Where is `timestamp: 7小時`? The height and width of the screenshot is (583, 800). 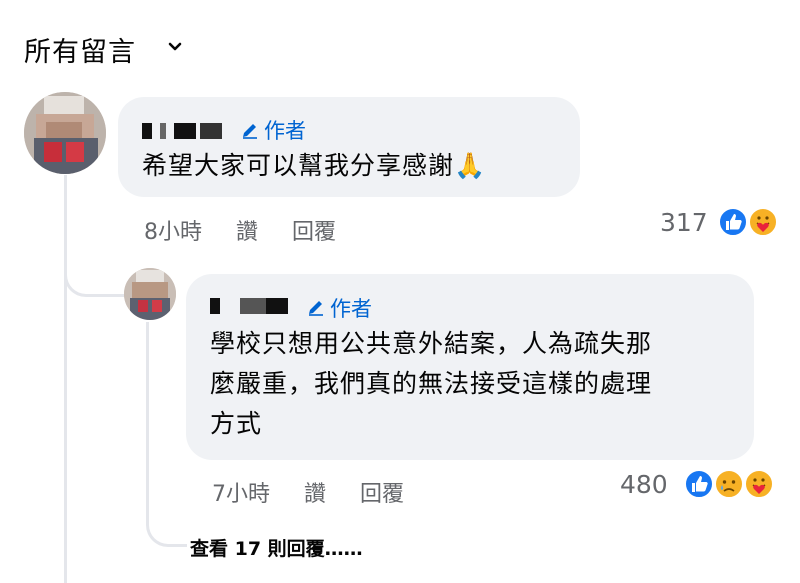
timestamp: 7小時 is located at coordinates (241, 494).